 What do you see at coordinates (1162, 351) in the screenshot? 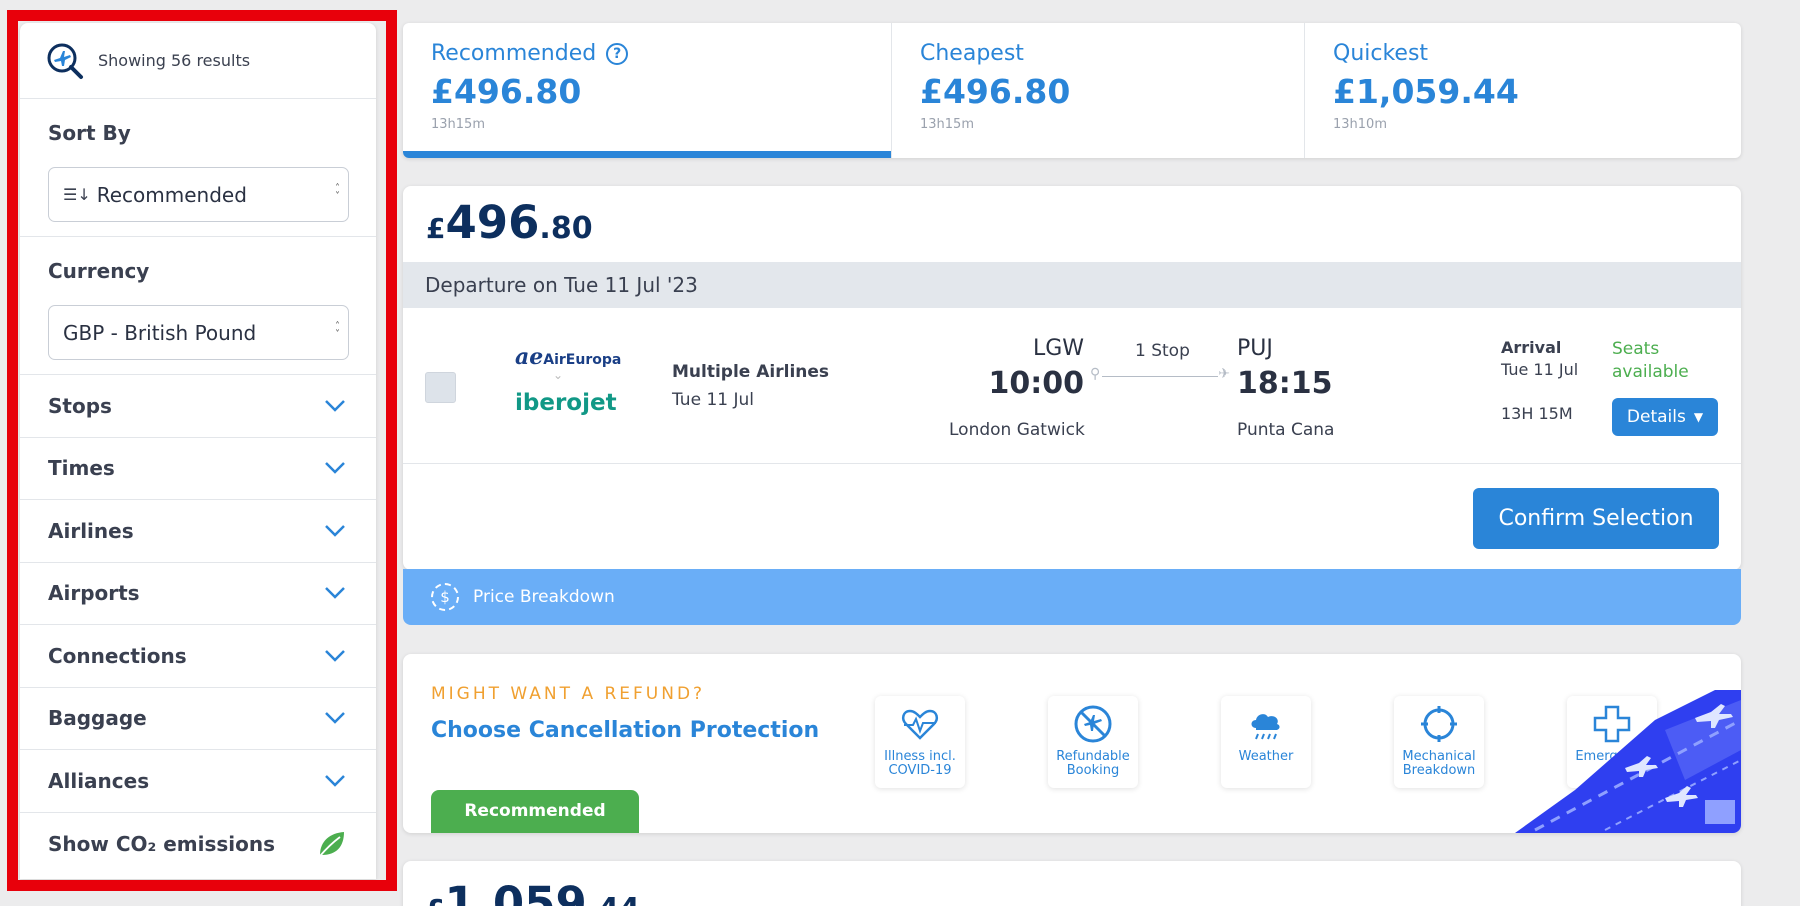
I see `stops-count: 1 Stop` at bounding box center [1162, 351].